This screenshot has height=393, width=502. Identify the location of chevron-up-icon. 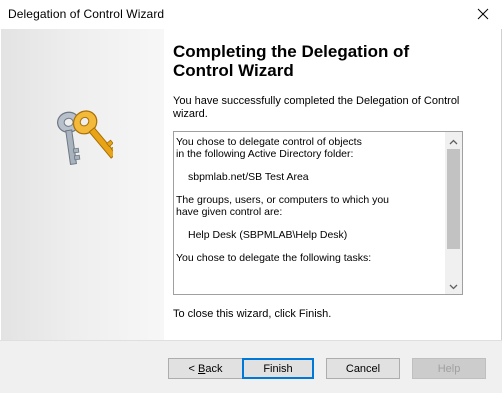
(453, 141).